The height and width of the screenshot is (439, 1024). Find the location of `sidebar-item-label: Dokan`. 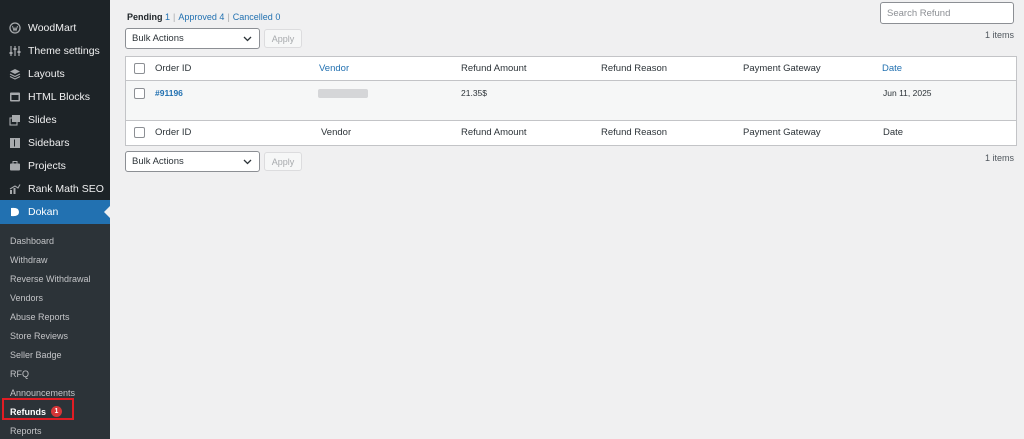

sidebar-item-label: Dokan is located at coordinates (43, 212).